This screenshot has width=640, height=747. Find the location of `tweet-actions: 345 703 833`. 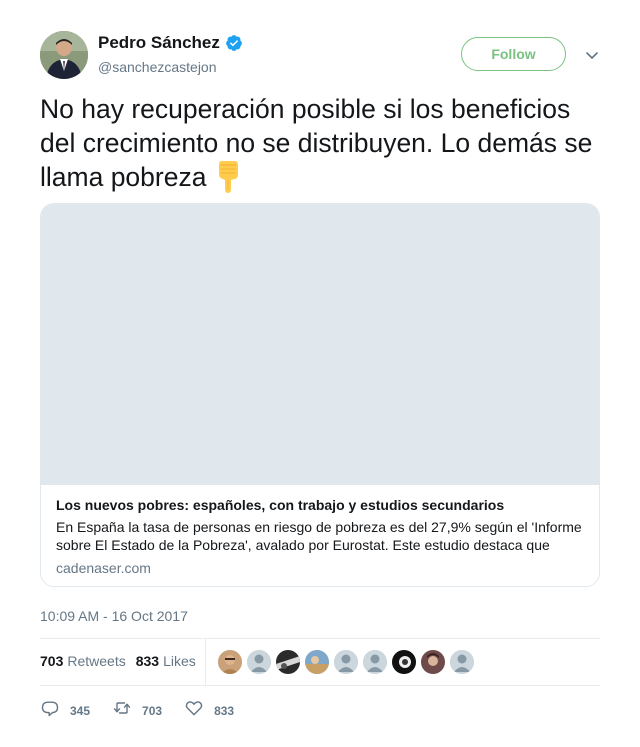

tweet-actions: 345 703 833 is located at coordinates (148, 710).